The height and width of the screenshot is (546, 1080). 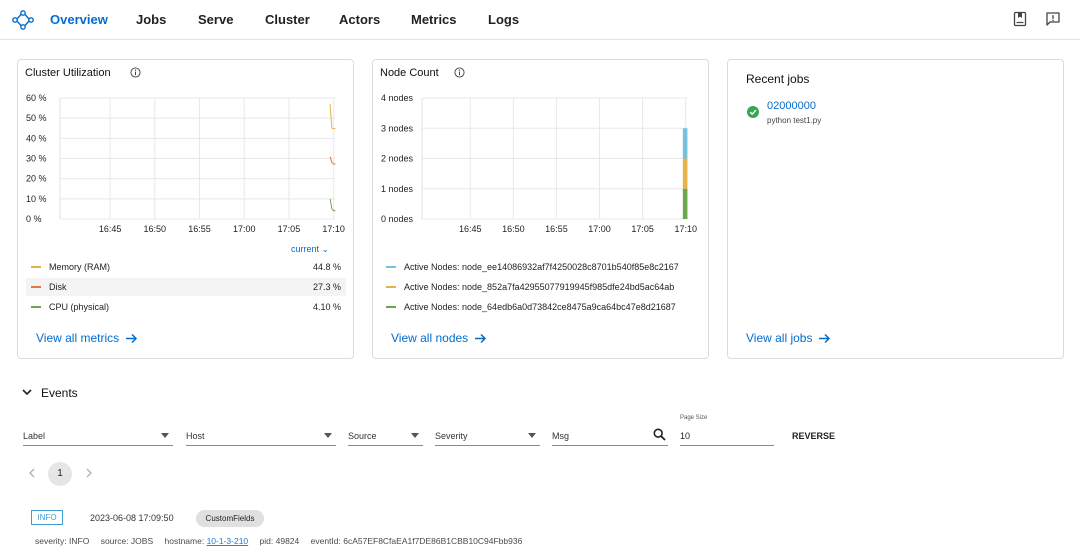 I want to click on view-all-metrics-link: View all metrics, so click(x=87, y=338).